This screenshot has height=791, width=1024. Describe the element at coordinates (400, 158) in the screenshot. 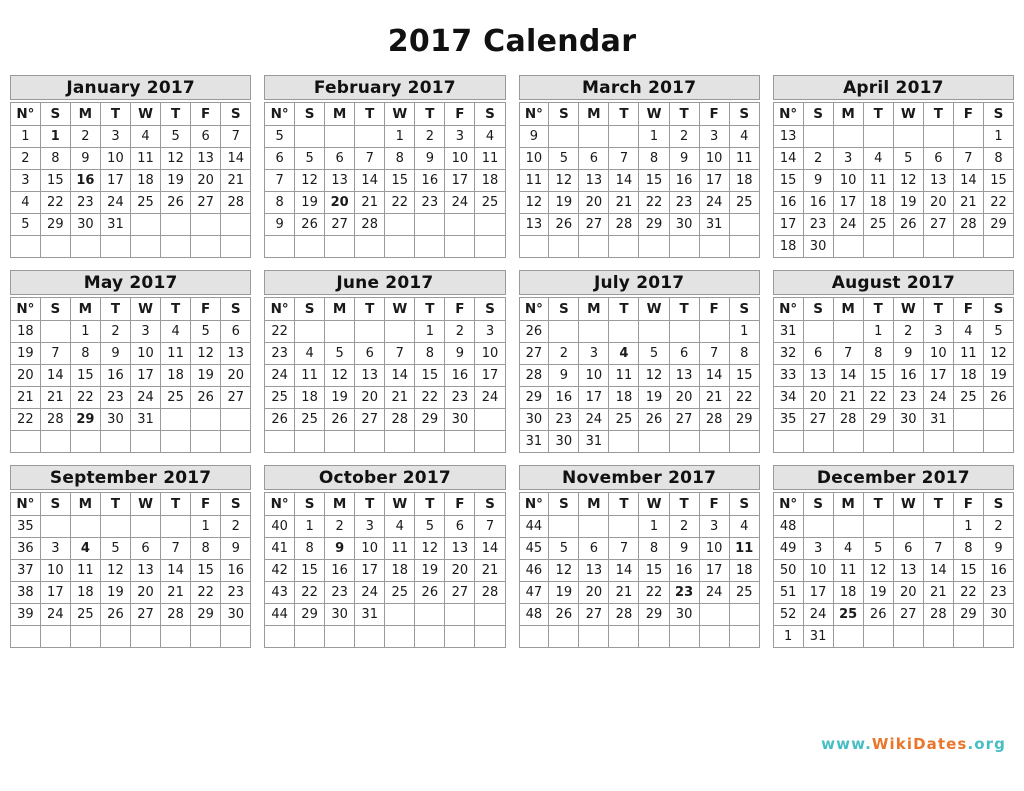

I see `day-cell: 8` at that location.